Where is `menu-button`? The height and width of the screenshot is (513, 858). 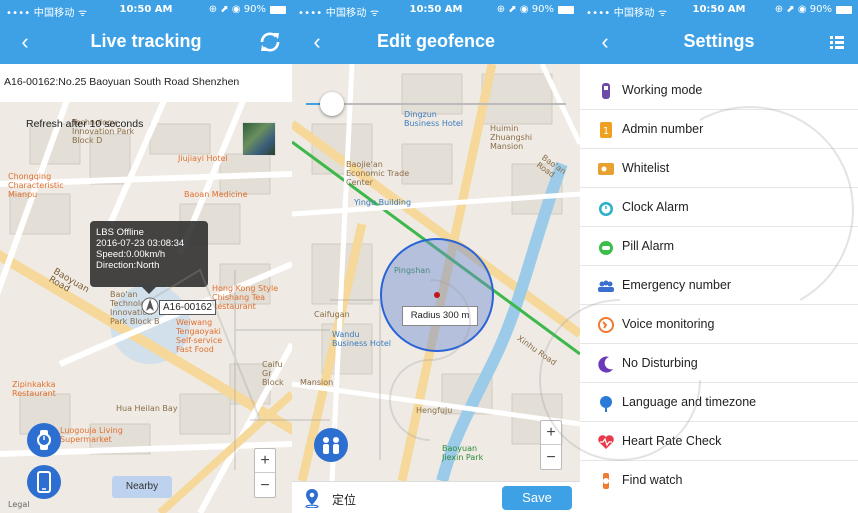 menu-button is located at coordinates (836, 42).